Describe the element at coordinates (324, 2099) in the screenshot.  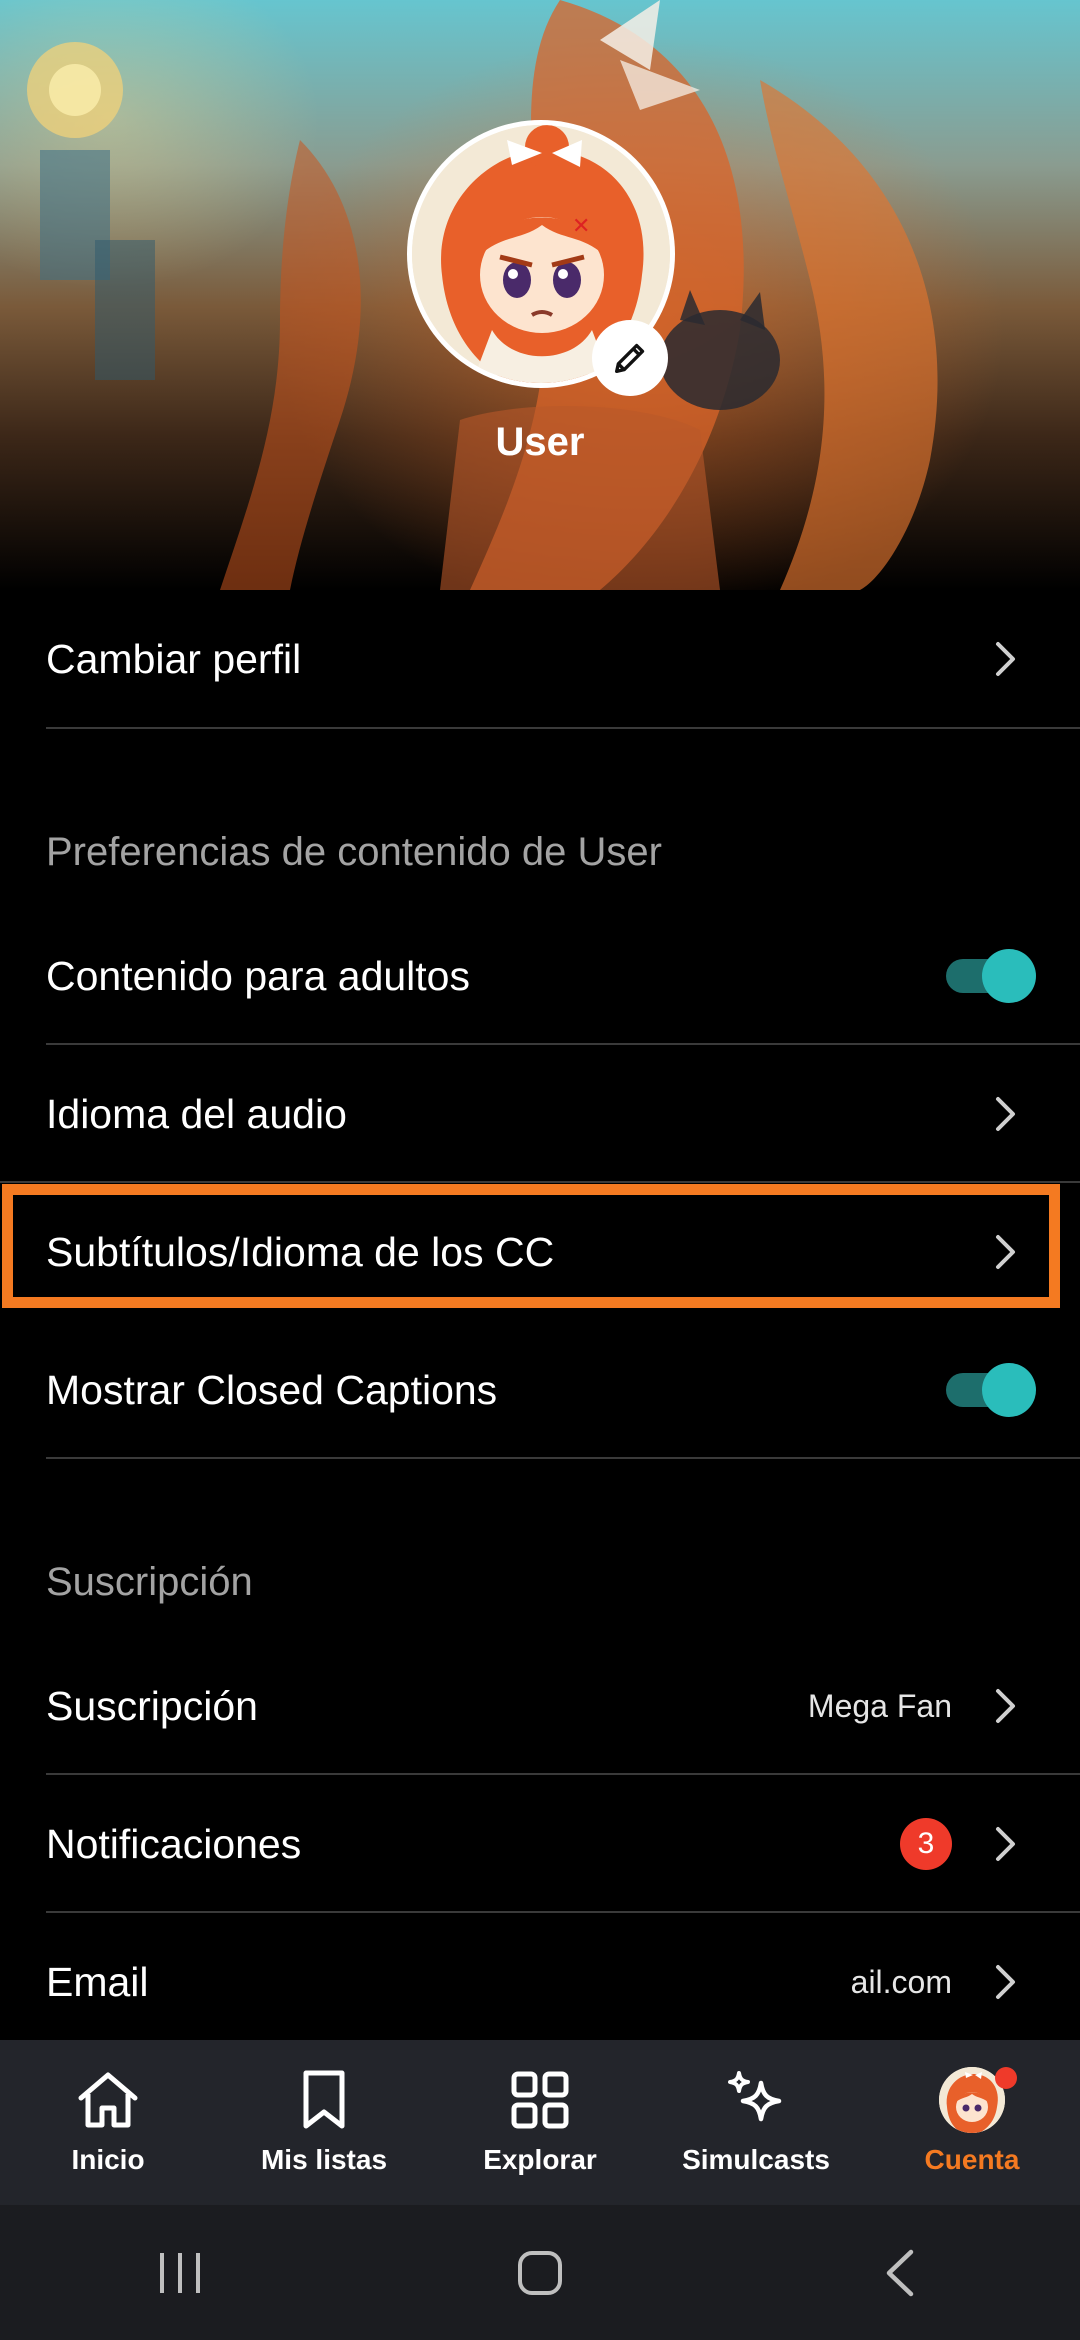
I see `bookmark-icon` at that location.